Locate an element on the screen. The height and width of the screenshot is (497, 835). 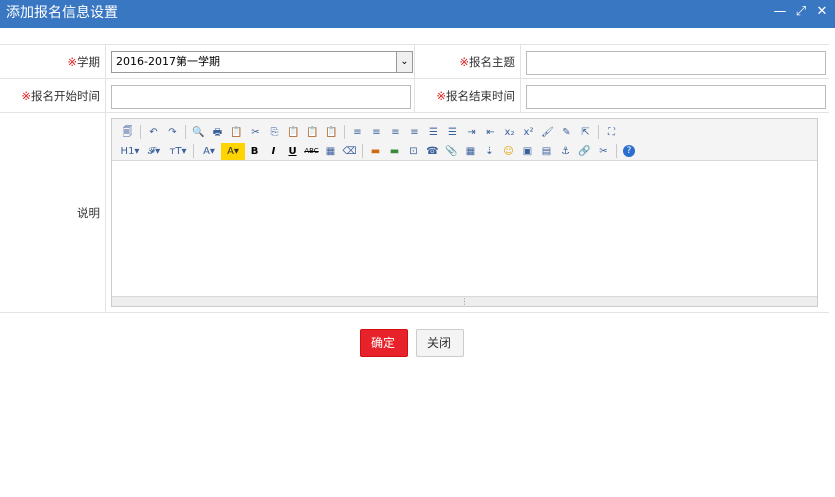
page-break-icon: ▤ is located at coordinates (546, 151).